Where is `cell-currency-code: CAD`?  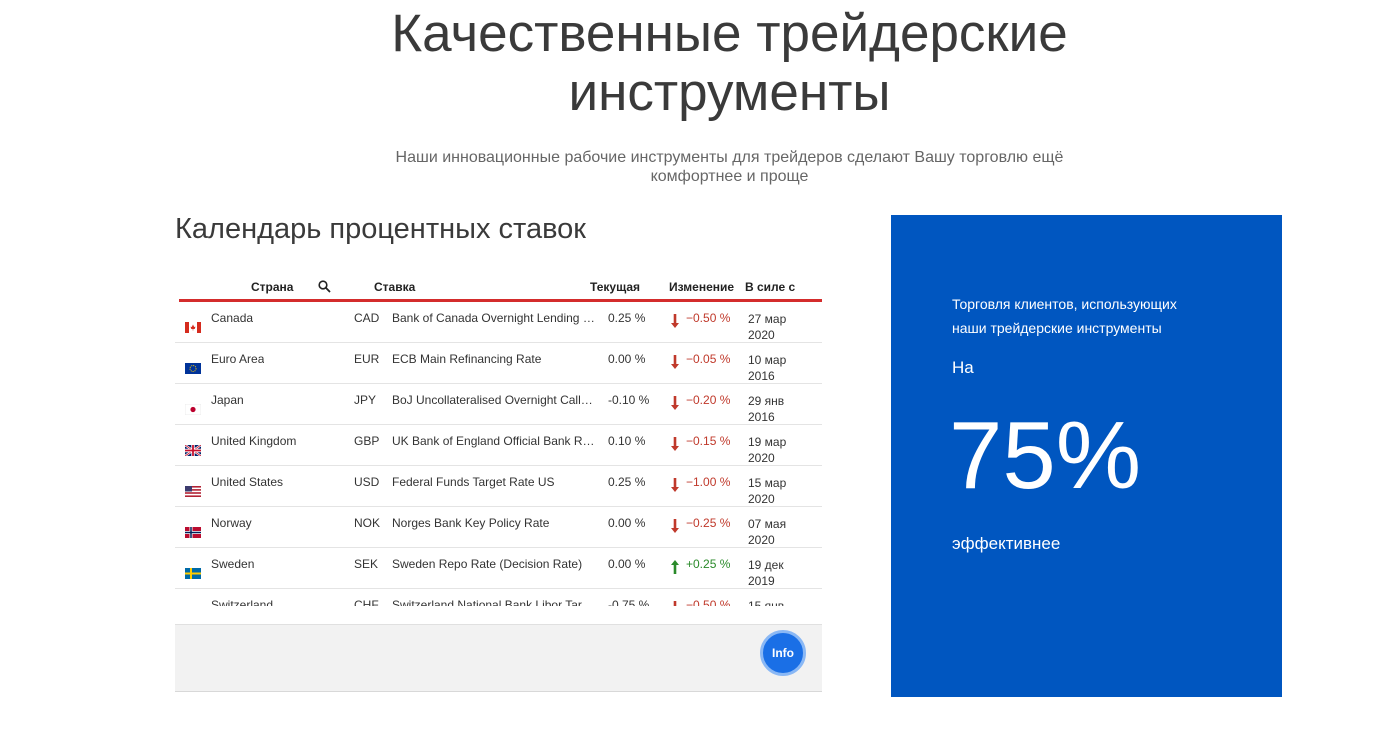 cell-currency-code: CAD is located at coordinates (367, 318).